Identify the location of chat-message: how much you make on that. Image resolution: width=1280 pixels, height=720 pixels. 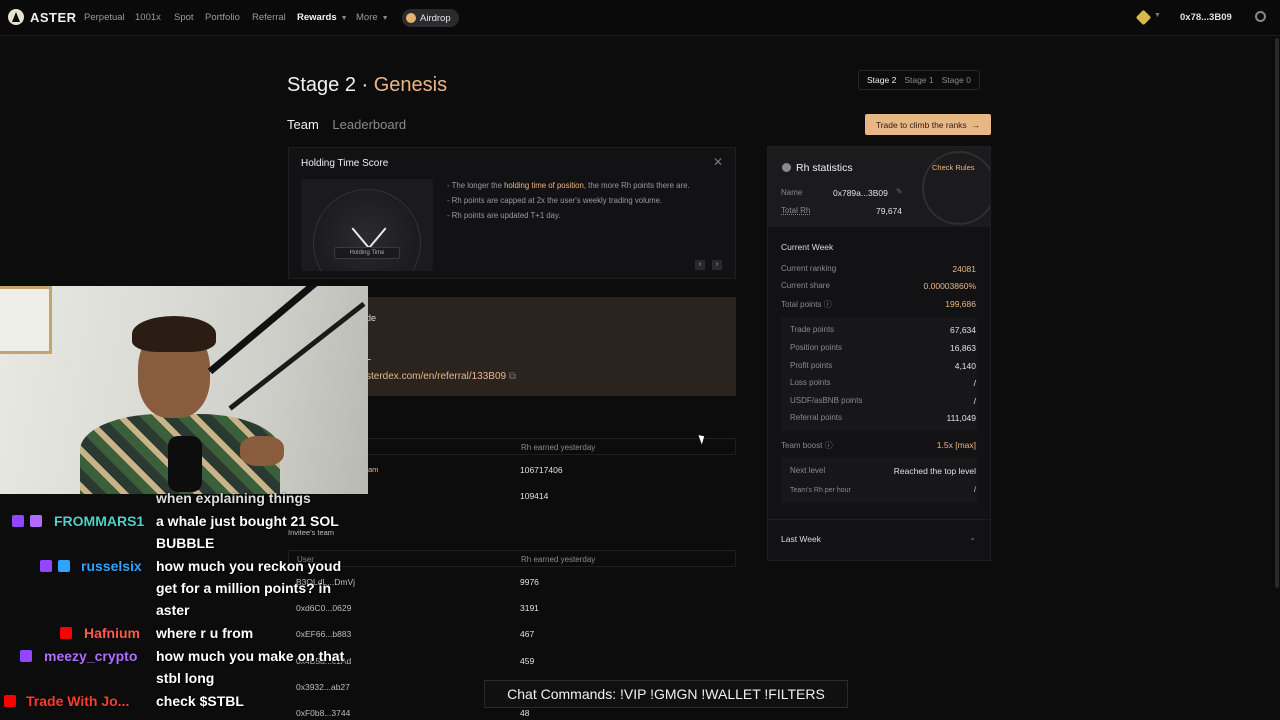
(250, 656).